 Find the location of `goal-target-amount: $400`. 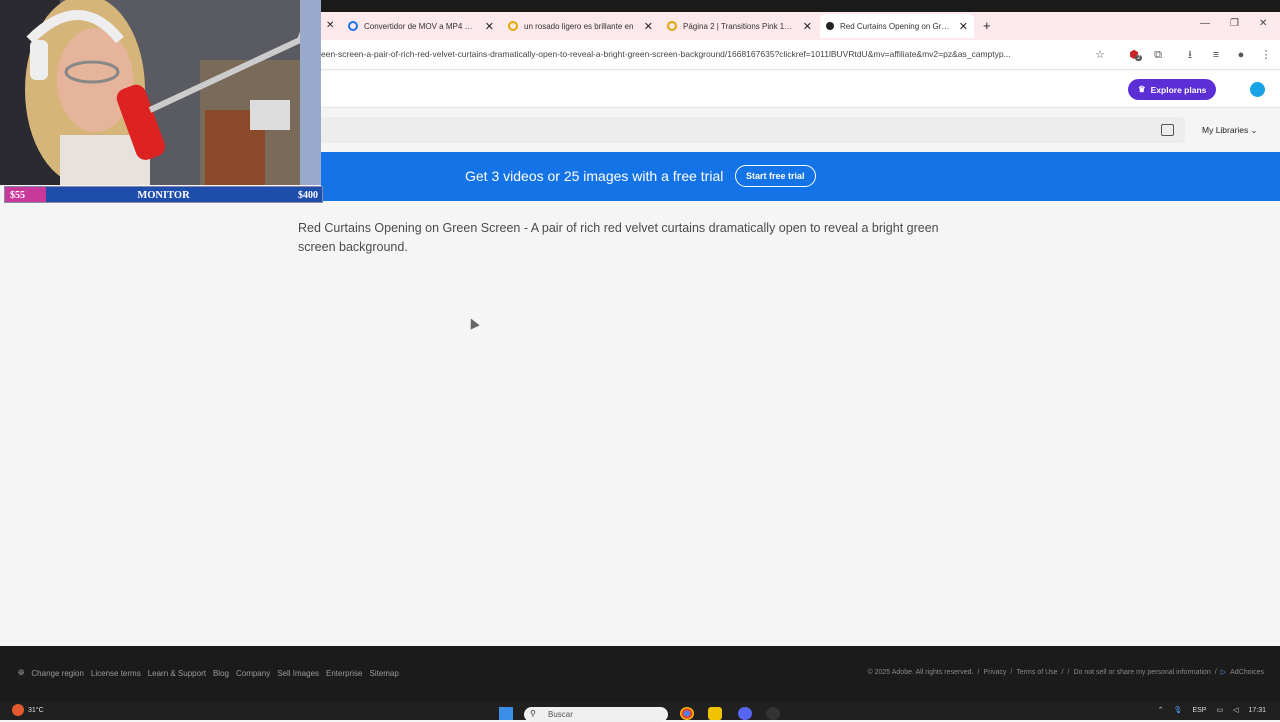

goal-target-amount: $400 is located at coordinates (308, 195).